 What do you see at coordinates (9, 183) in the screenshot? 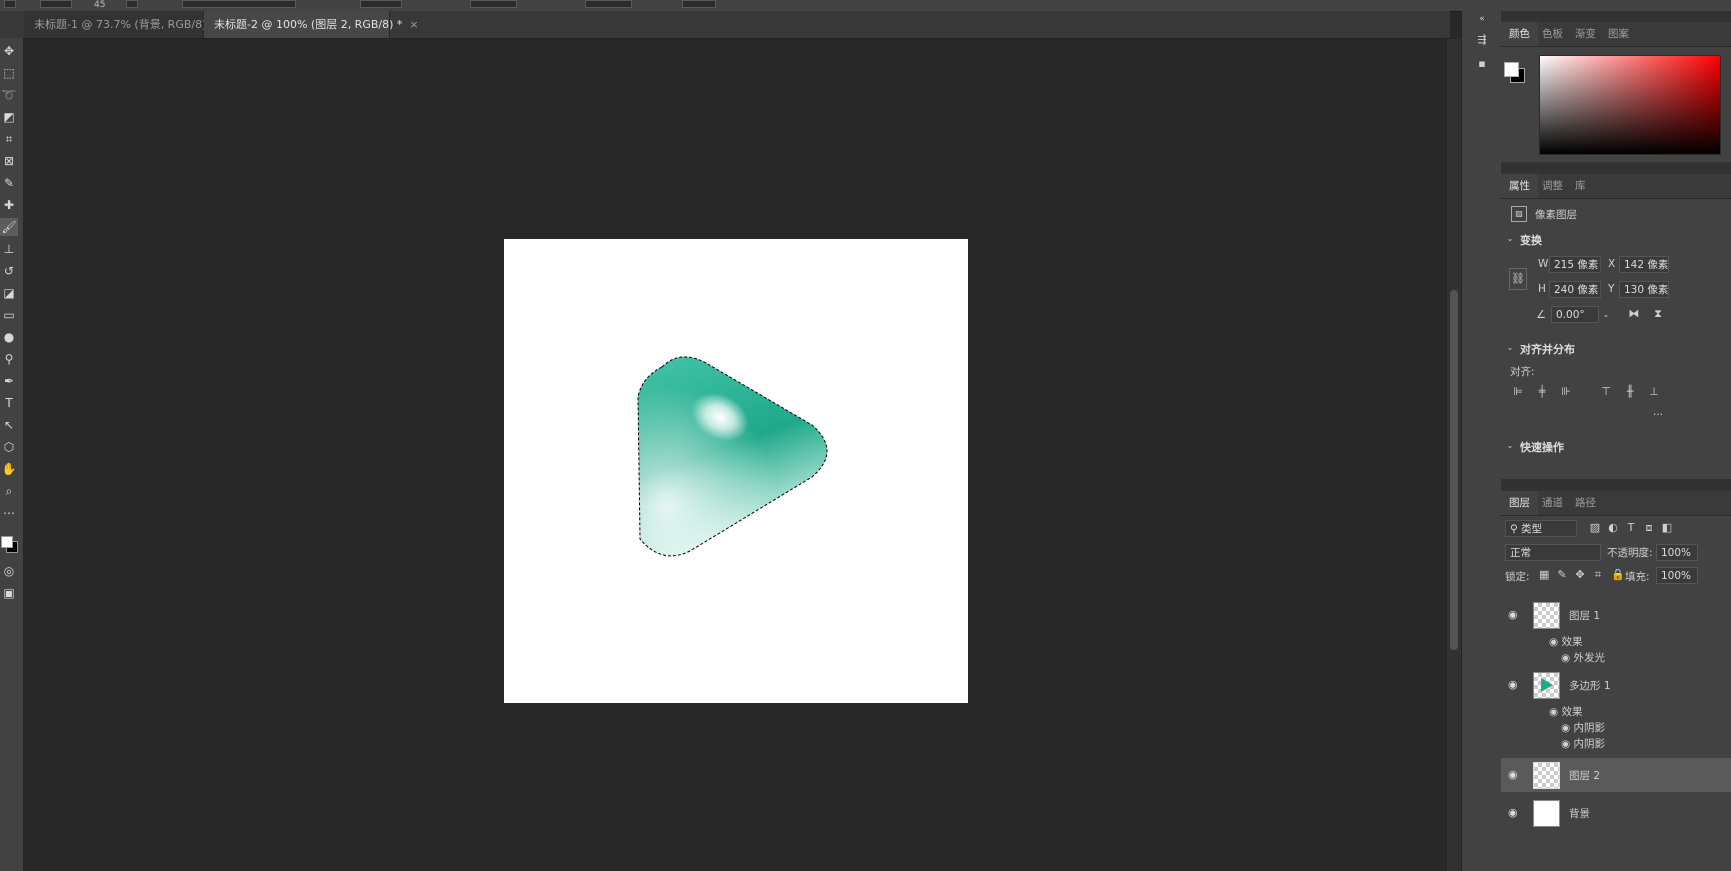
I see `eyedropper-tool-icon: ✎` at bounding box center [9, 183].